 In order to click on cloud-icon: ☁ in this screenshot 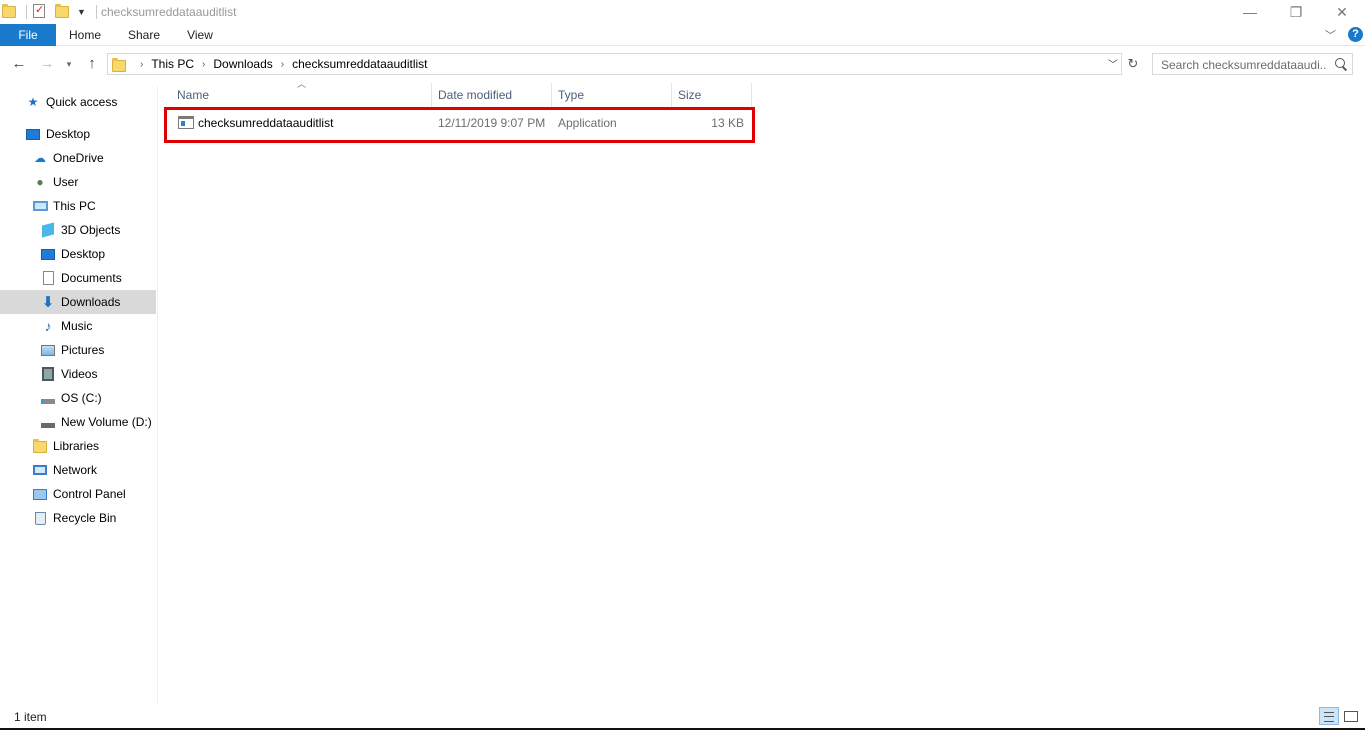, I will do `click(40, 158)`.